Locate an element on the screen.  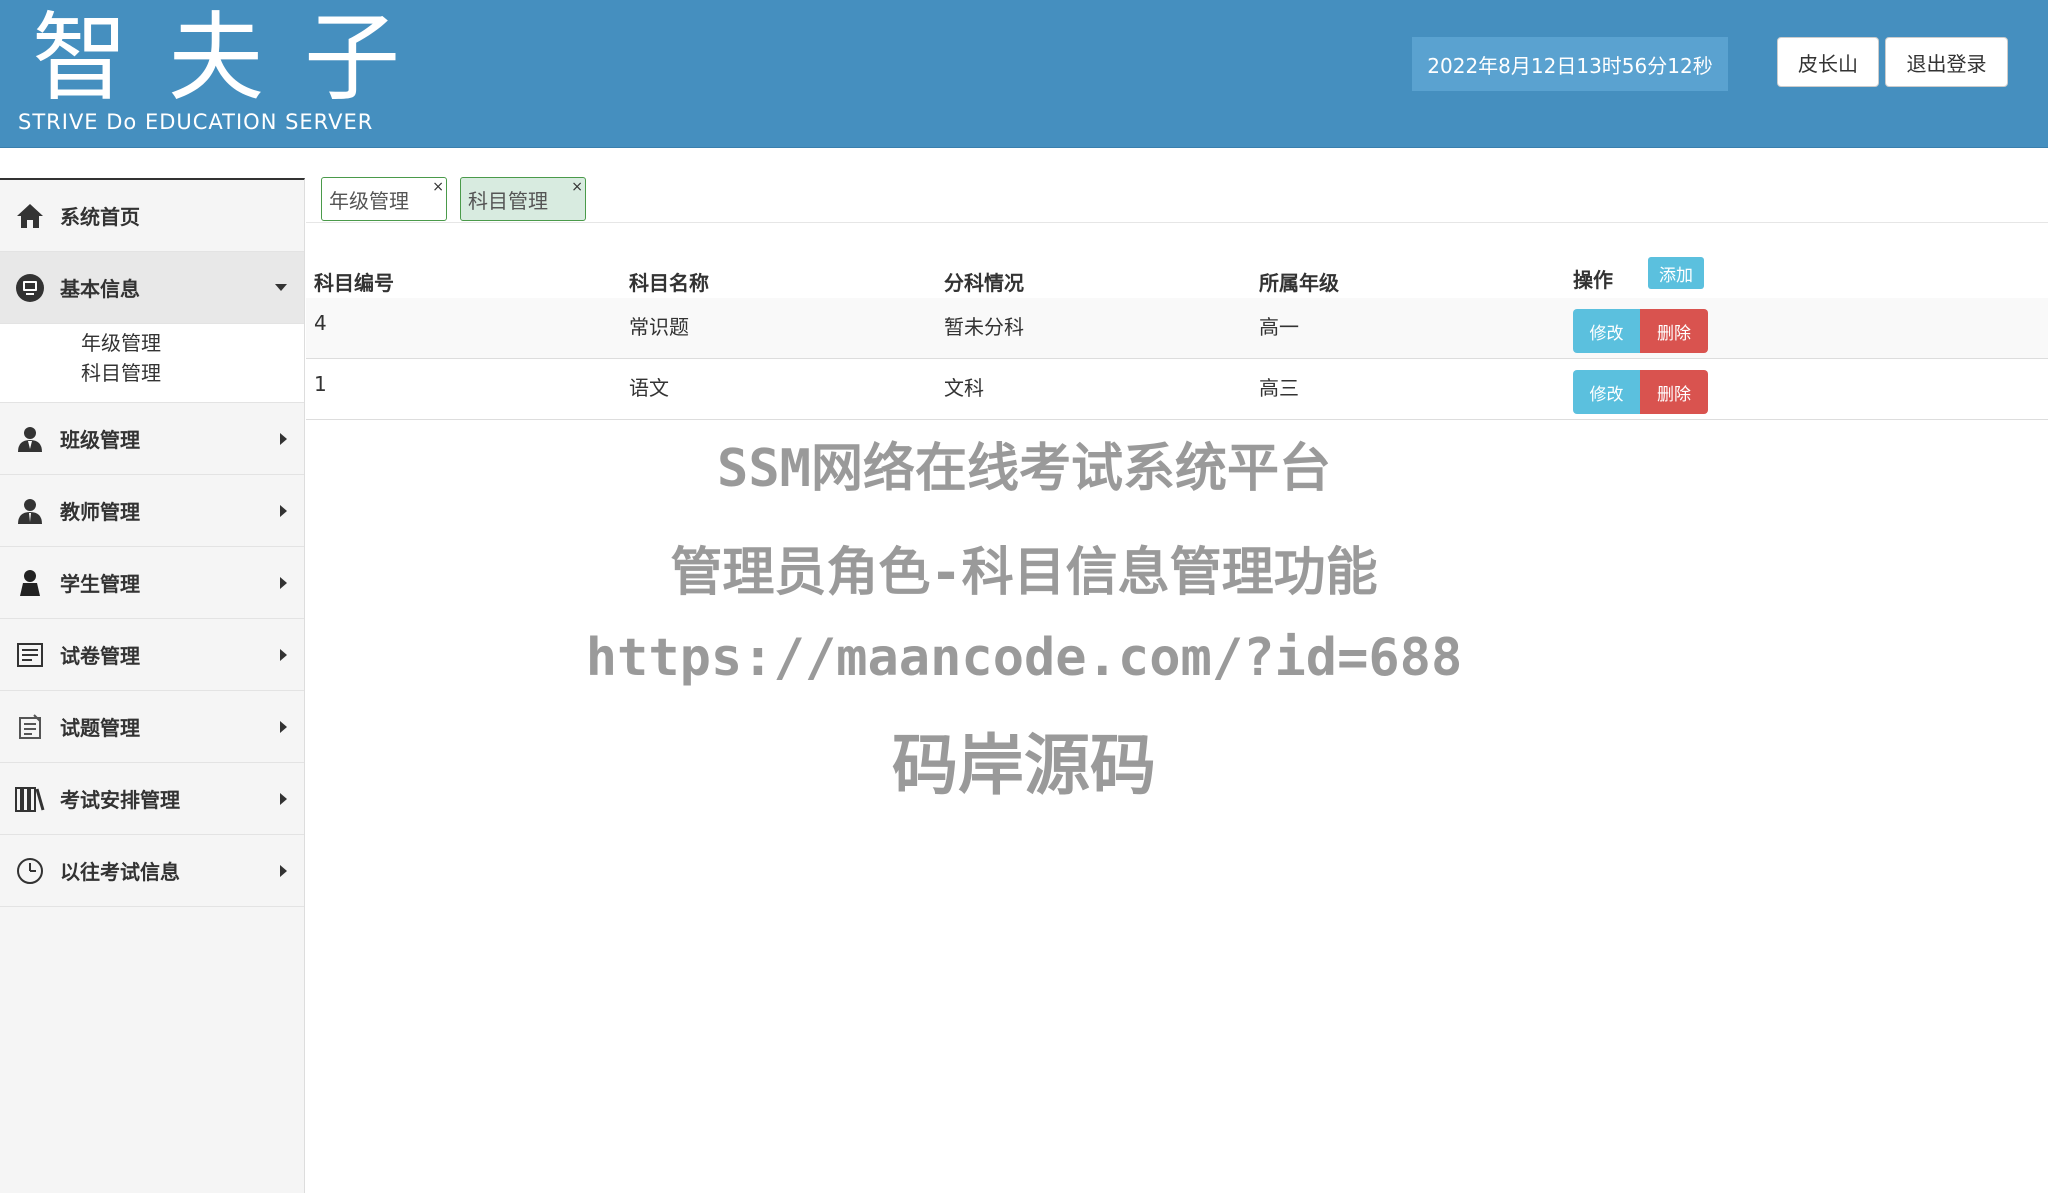
sidebar-item-home: 系统首页 is located at coordinates (152, 216).